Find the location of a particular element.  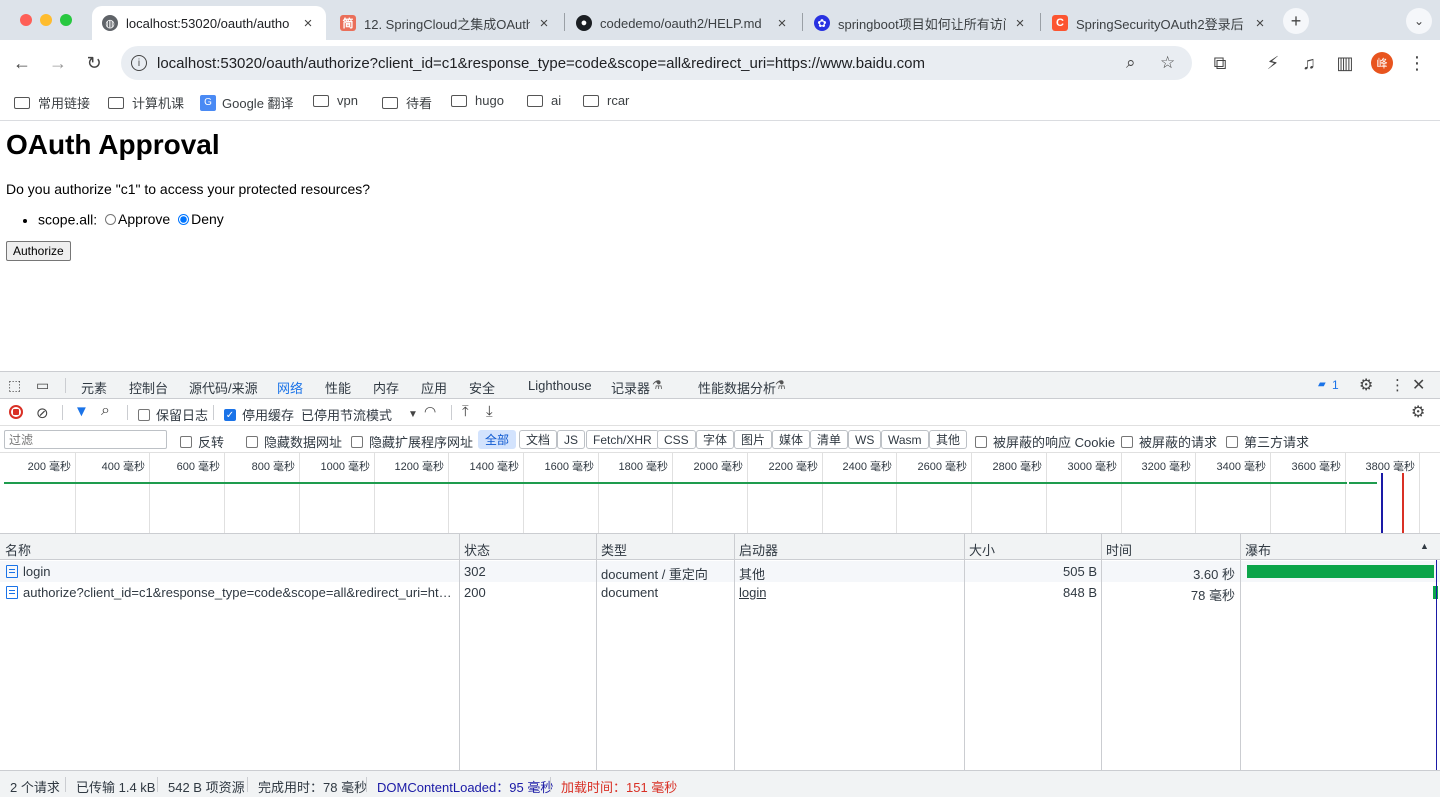

extensions-puzzle-icon: ⧉ is located at coordinates (1220, 63).